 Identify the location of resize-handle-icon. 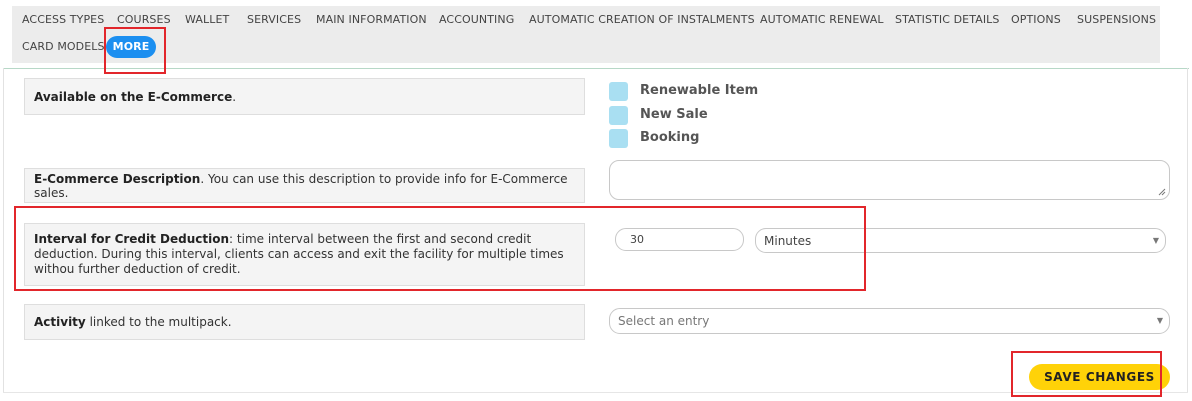
(1162, 192).